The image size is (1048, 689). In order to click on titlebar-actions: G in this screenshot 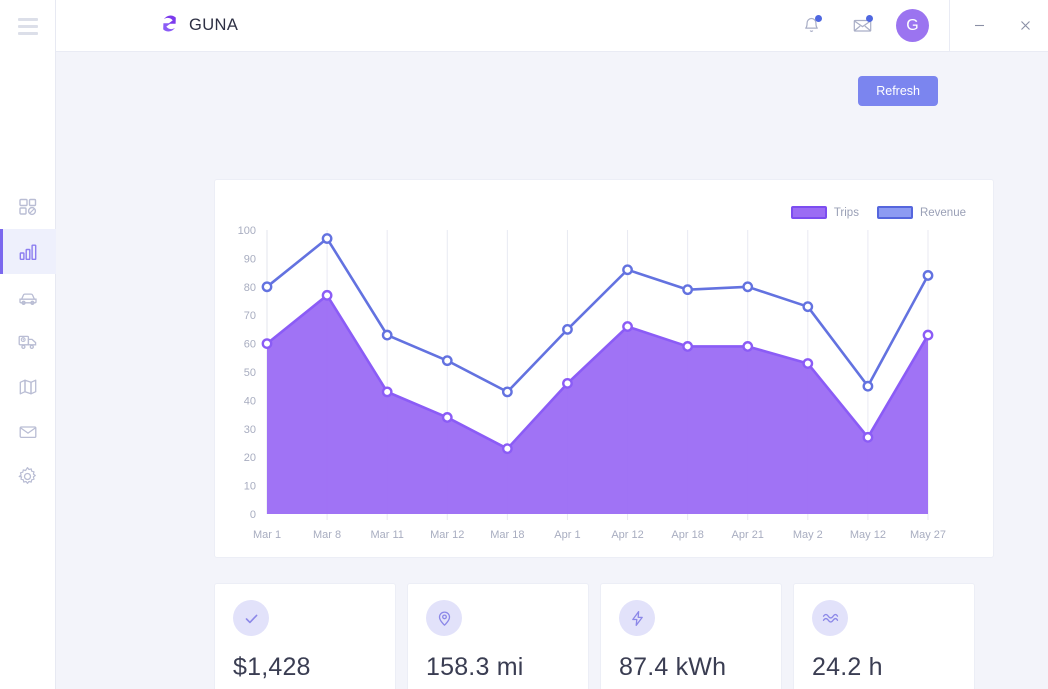, I will do `click(921, 26)`.